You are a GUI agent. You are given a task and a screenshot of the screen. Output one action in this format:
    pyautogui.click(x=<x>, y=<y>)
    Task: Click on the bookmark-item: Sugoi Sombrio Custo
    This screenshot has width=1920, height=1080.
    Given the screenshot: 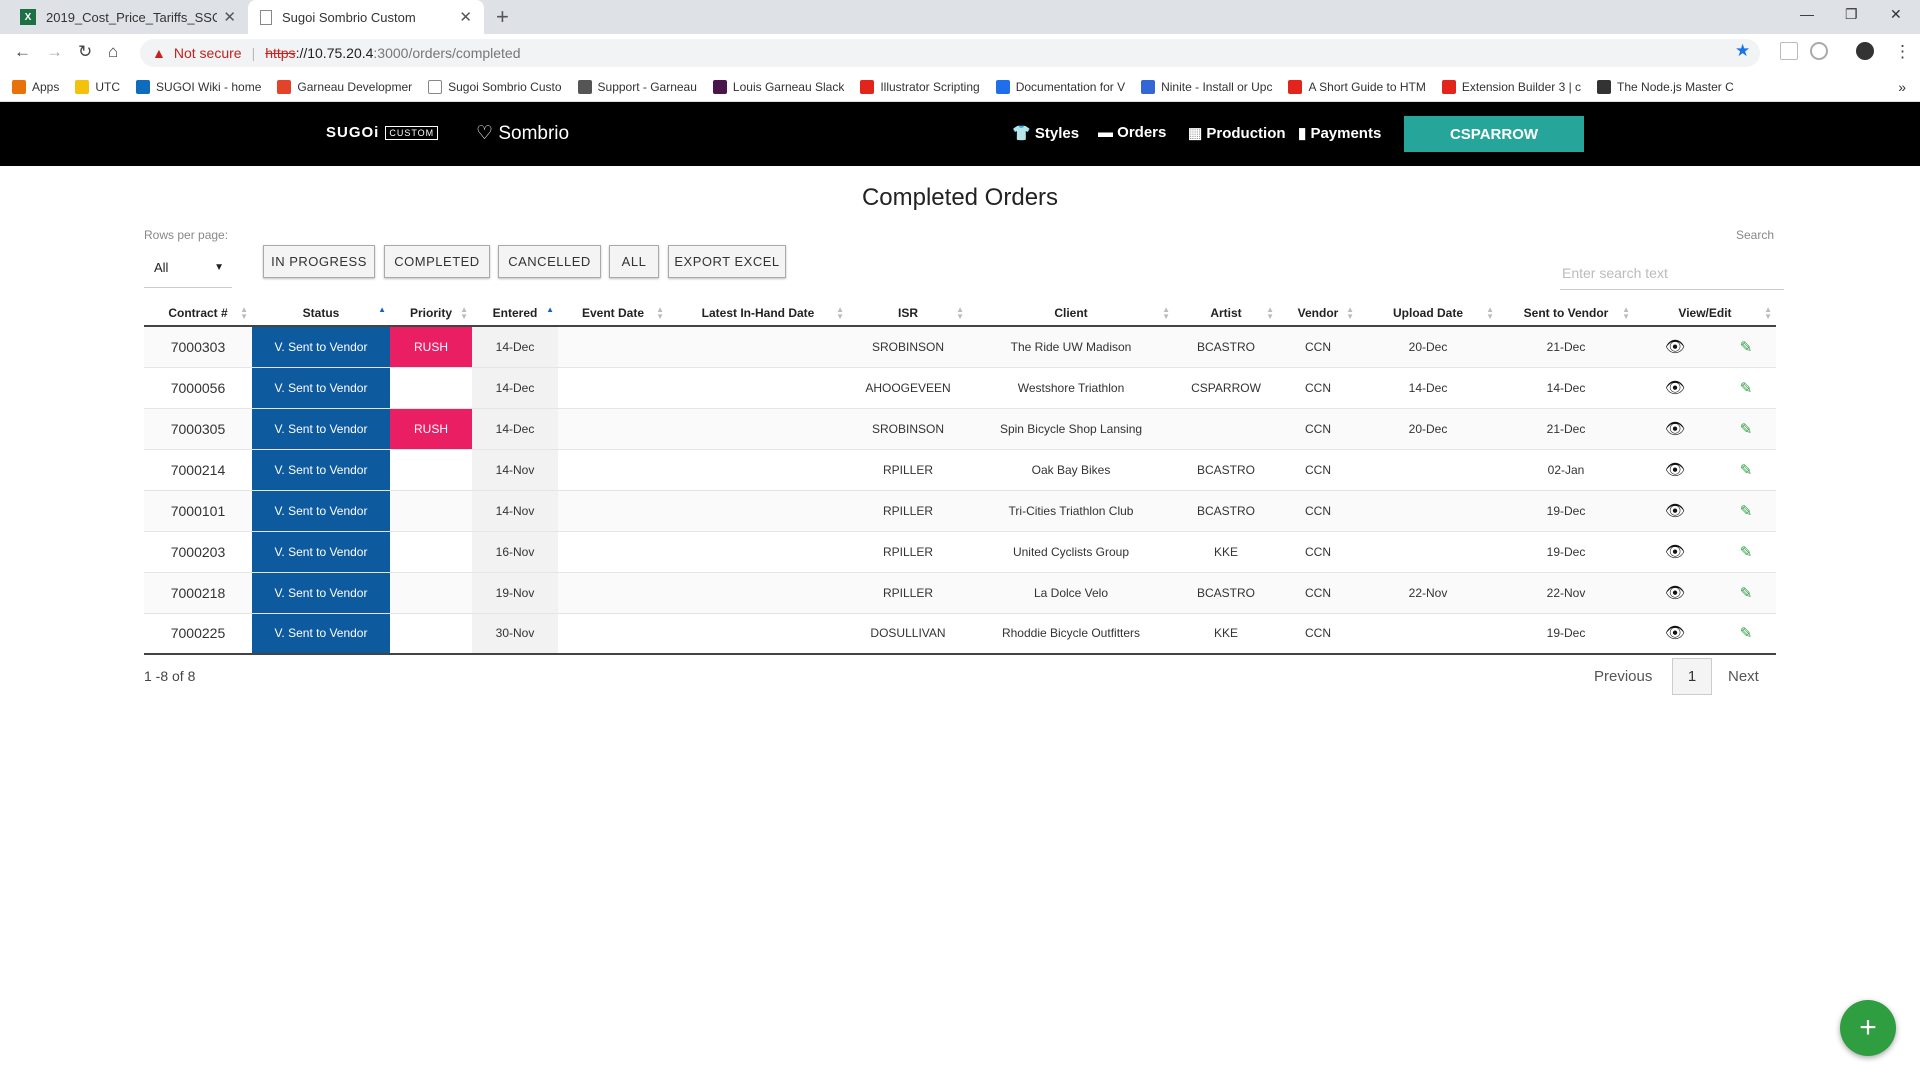 What is the action you would take?
    pyautogui.click(x=495, y=86)
    